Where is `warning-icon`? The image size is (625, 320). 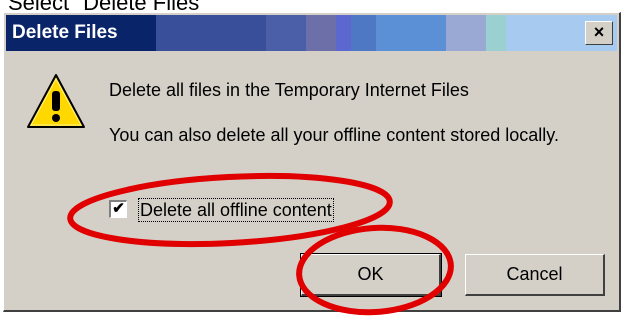
warning-icon is located at coordinates (56, 101).